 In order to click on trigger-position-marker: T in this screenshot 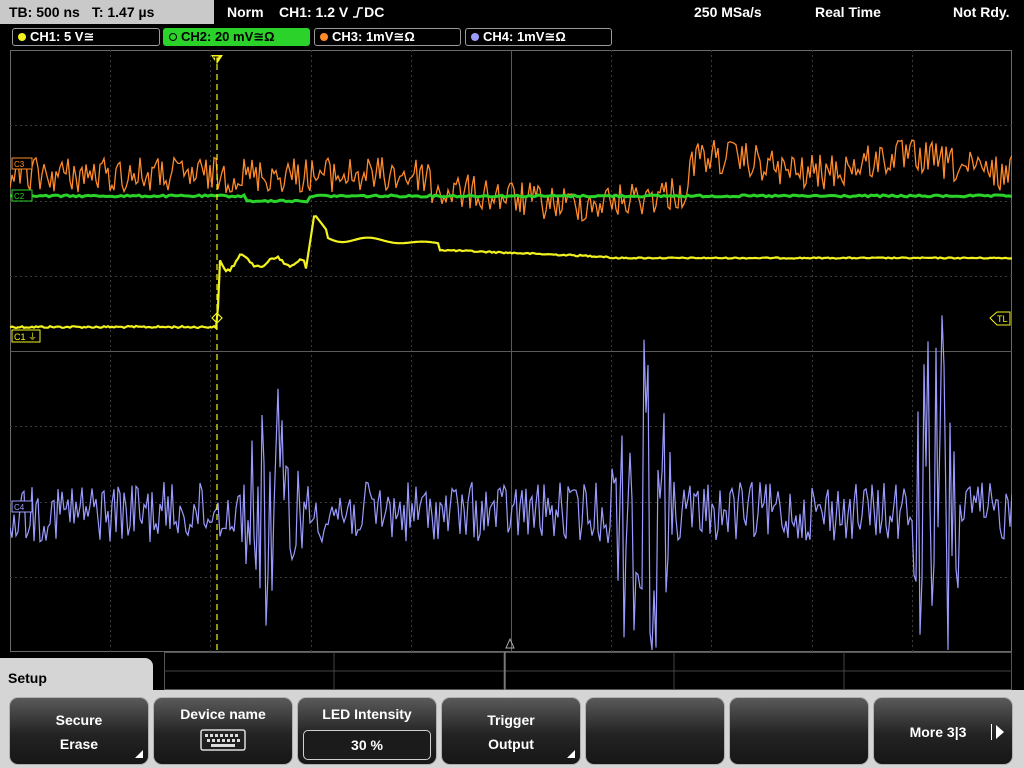, I will do `click(217, 60)`.